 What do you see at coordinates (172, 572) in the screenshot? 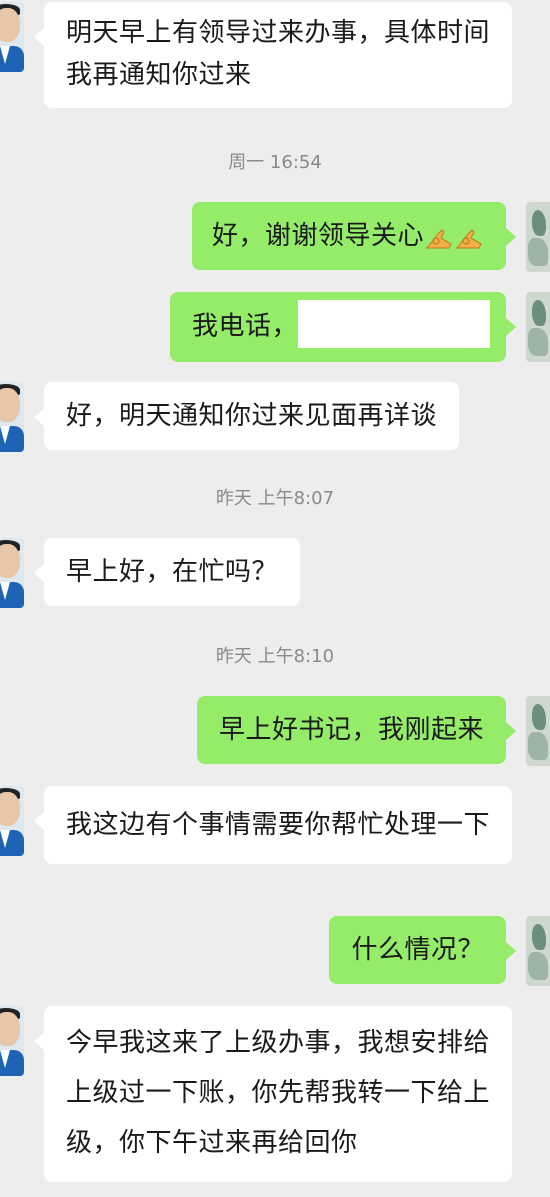
I see `message-text: 早上好，在忙吗？` at bounding box center [172, 572].